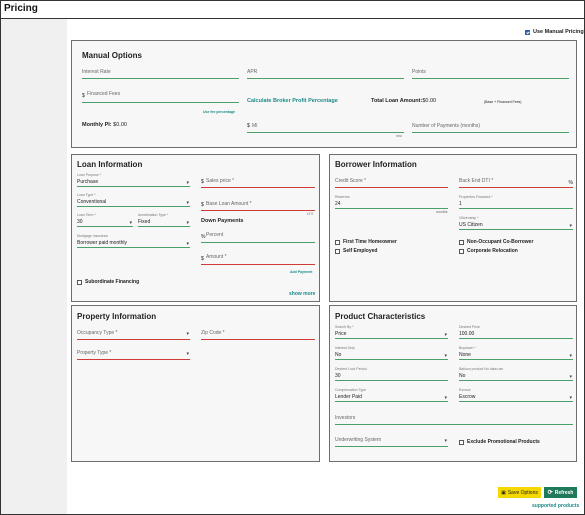 The image size is (585, 515). Describe the element at coordinates (391, 441) in the screenshot. I see `underwriting-system-select: Underwriting System ▾` at that location.